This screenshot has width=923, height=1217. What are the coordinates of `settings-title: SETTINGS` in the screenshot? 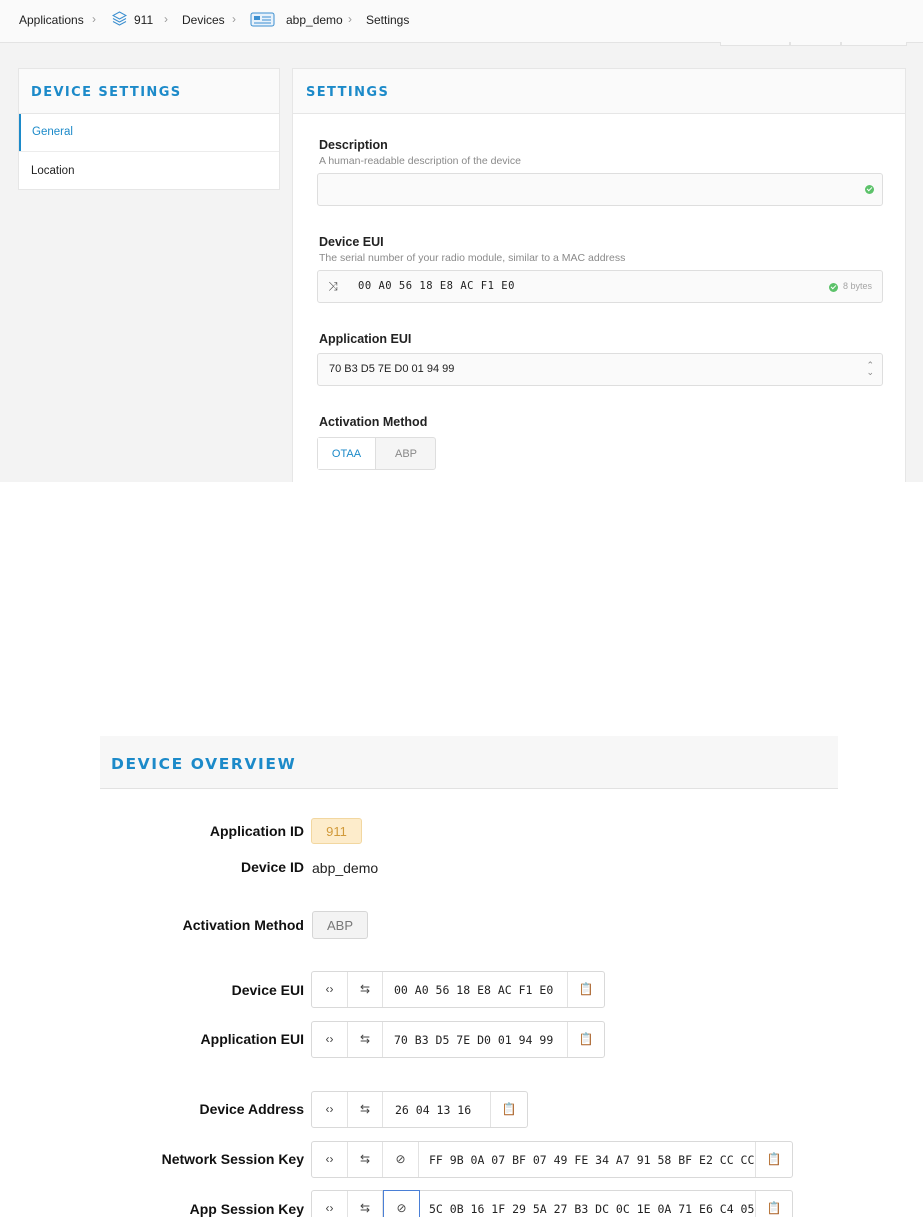 It's located at (348, 92).